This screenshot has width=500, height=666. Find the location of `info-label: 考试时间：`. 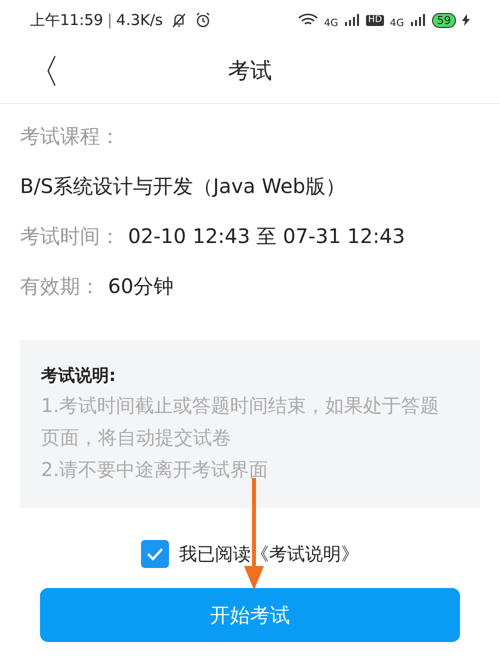

info-label: 考试时间： is located at coordinates (70, 236).